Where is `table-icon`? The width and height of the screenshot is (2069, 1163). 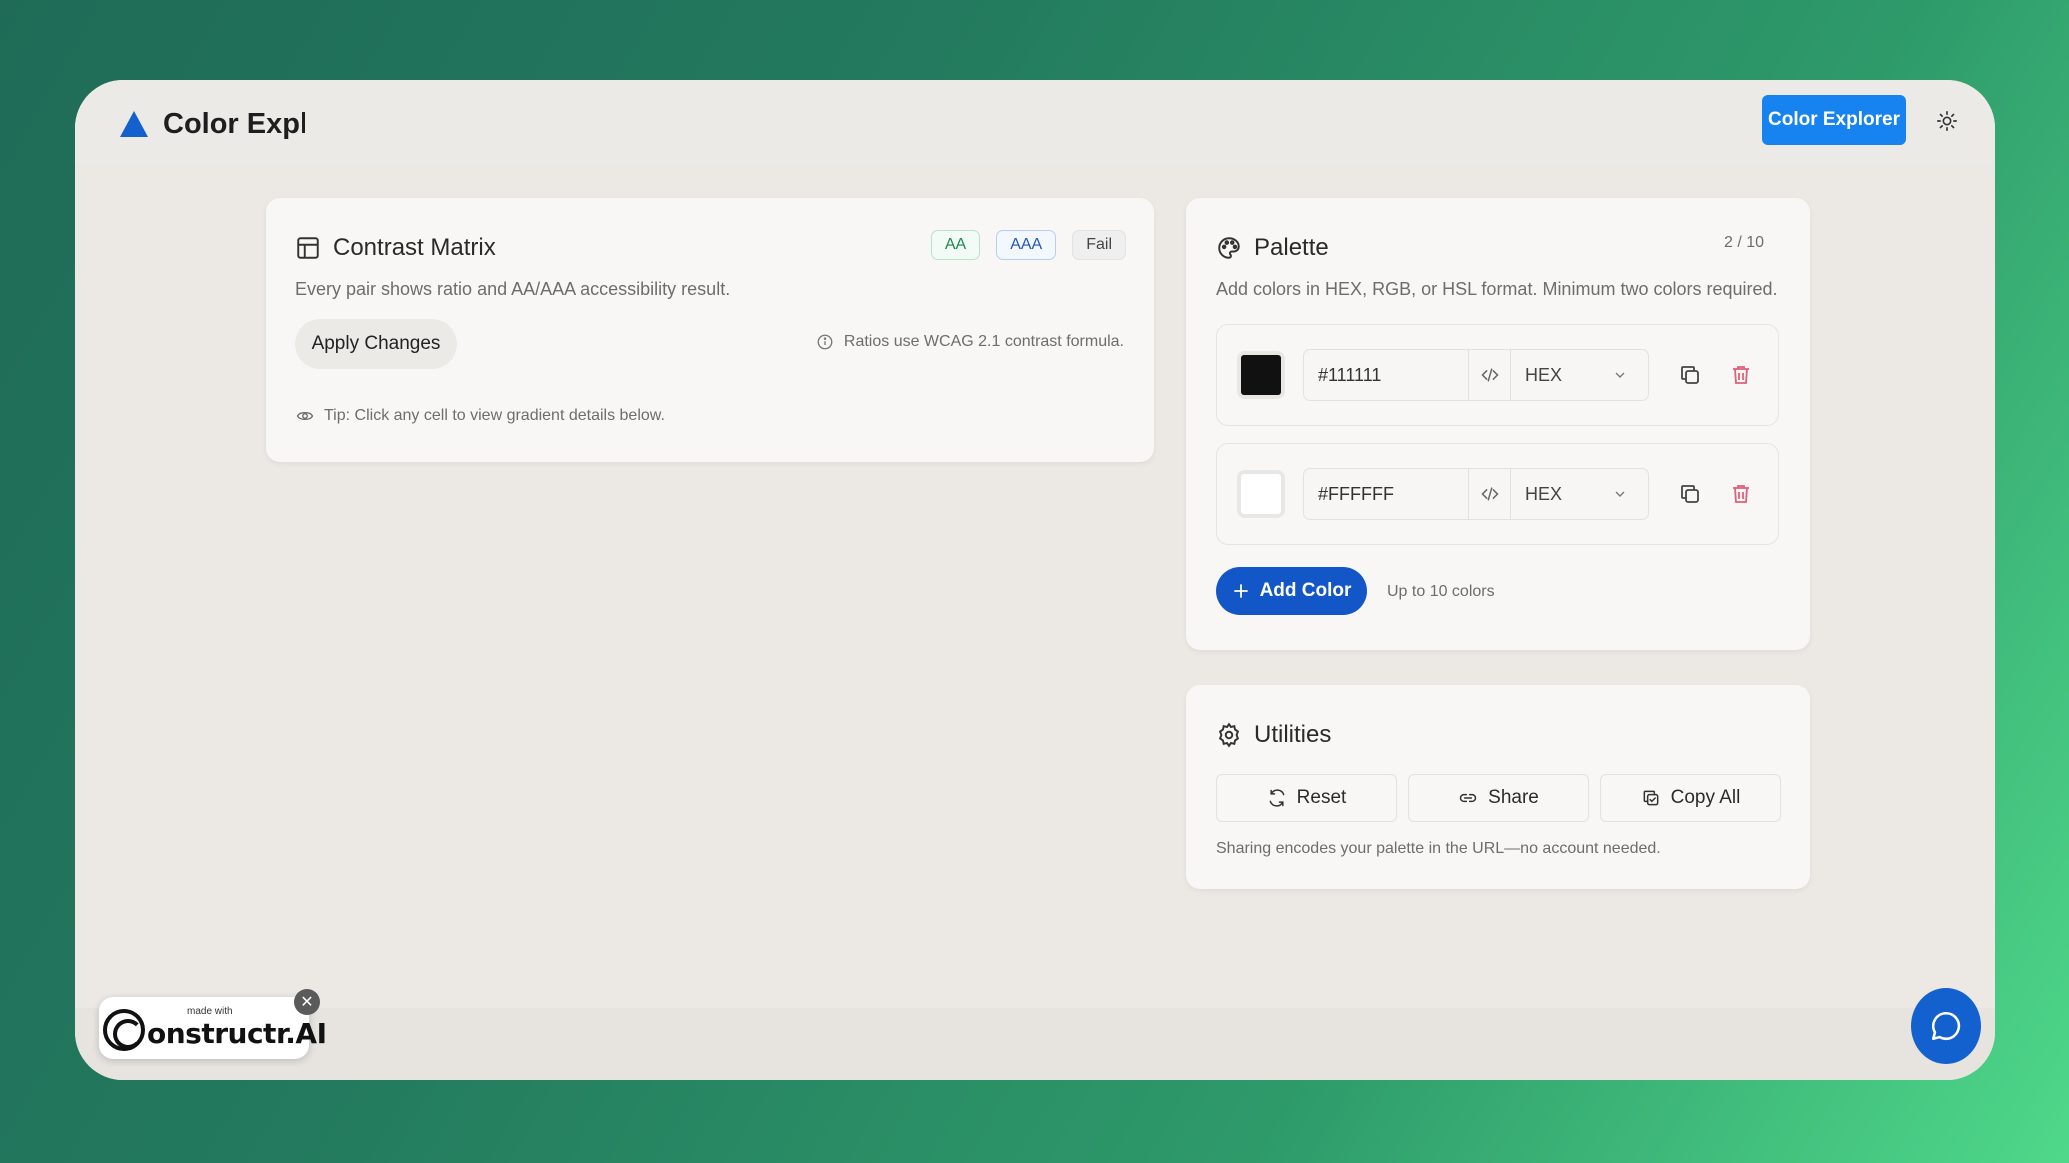 table-icon is located at coordinates (308, 248).